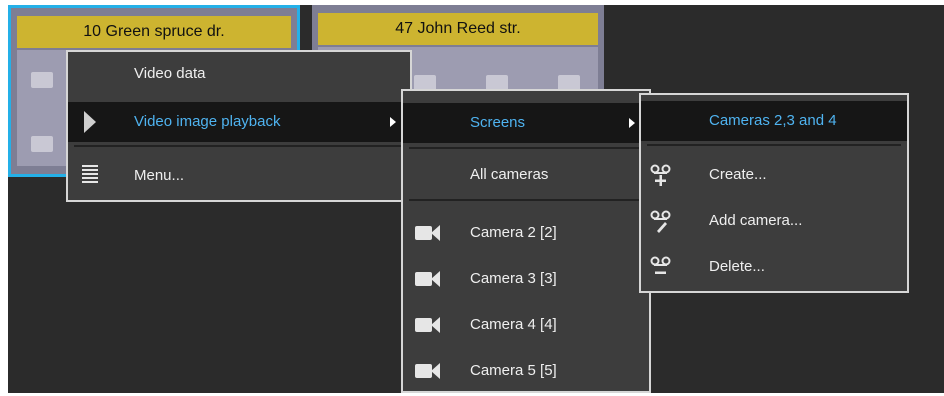 This screenshot has height=396, width=944. What do you see at coordinates (458, 29) in the screenshot?
I see `card-title: 47 John Reed str.` at bounding box center [458, 29].